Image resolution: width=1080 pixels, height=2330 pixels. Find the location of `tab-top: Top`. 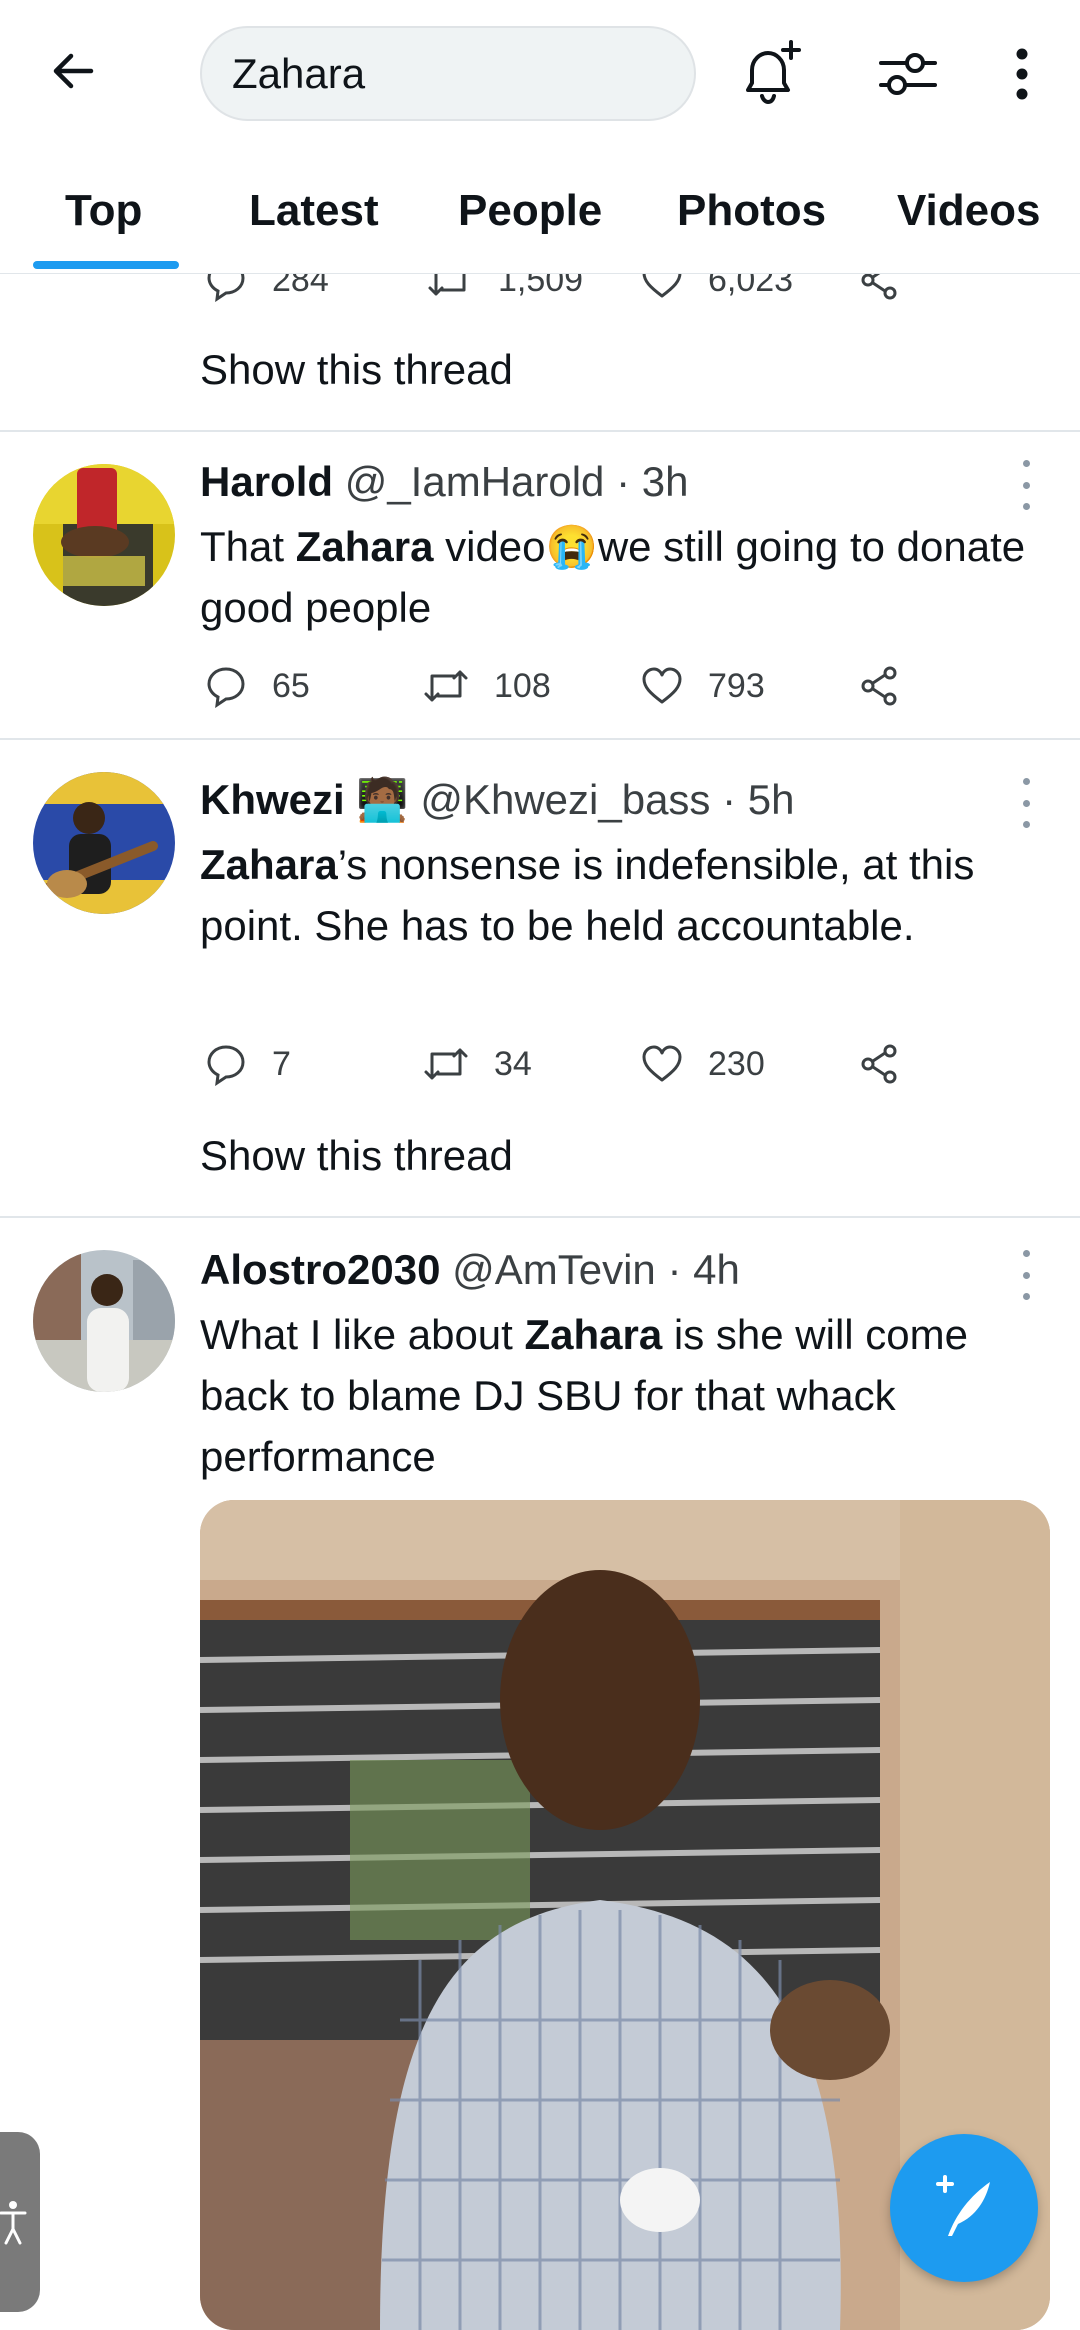

tab-top: Top is located at coordinates (103, 211).